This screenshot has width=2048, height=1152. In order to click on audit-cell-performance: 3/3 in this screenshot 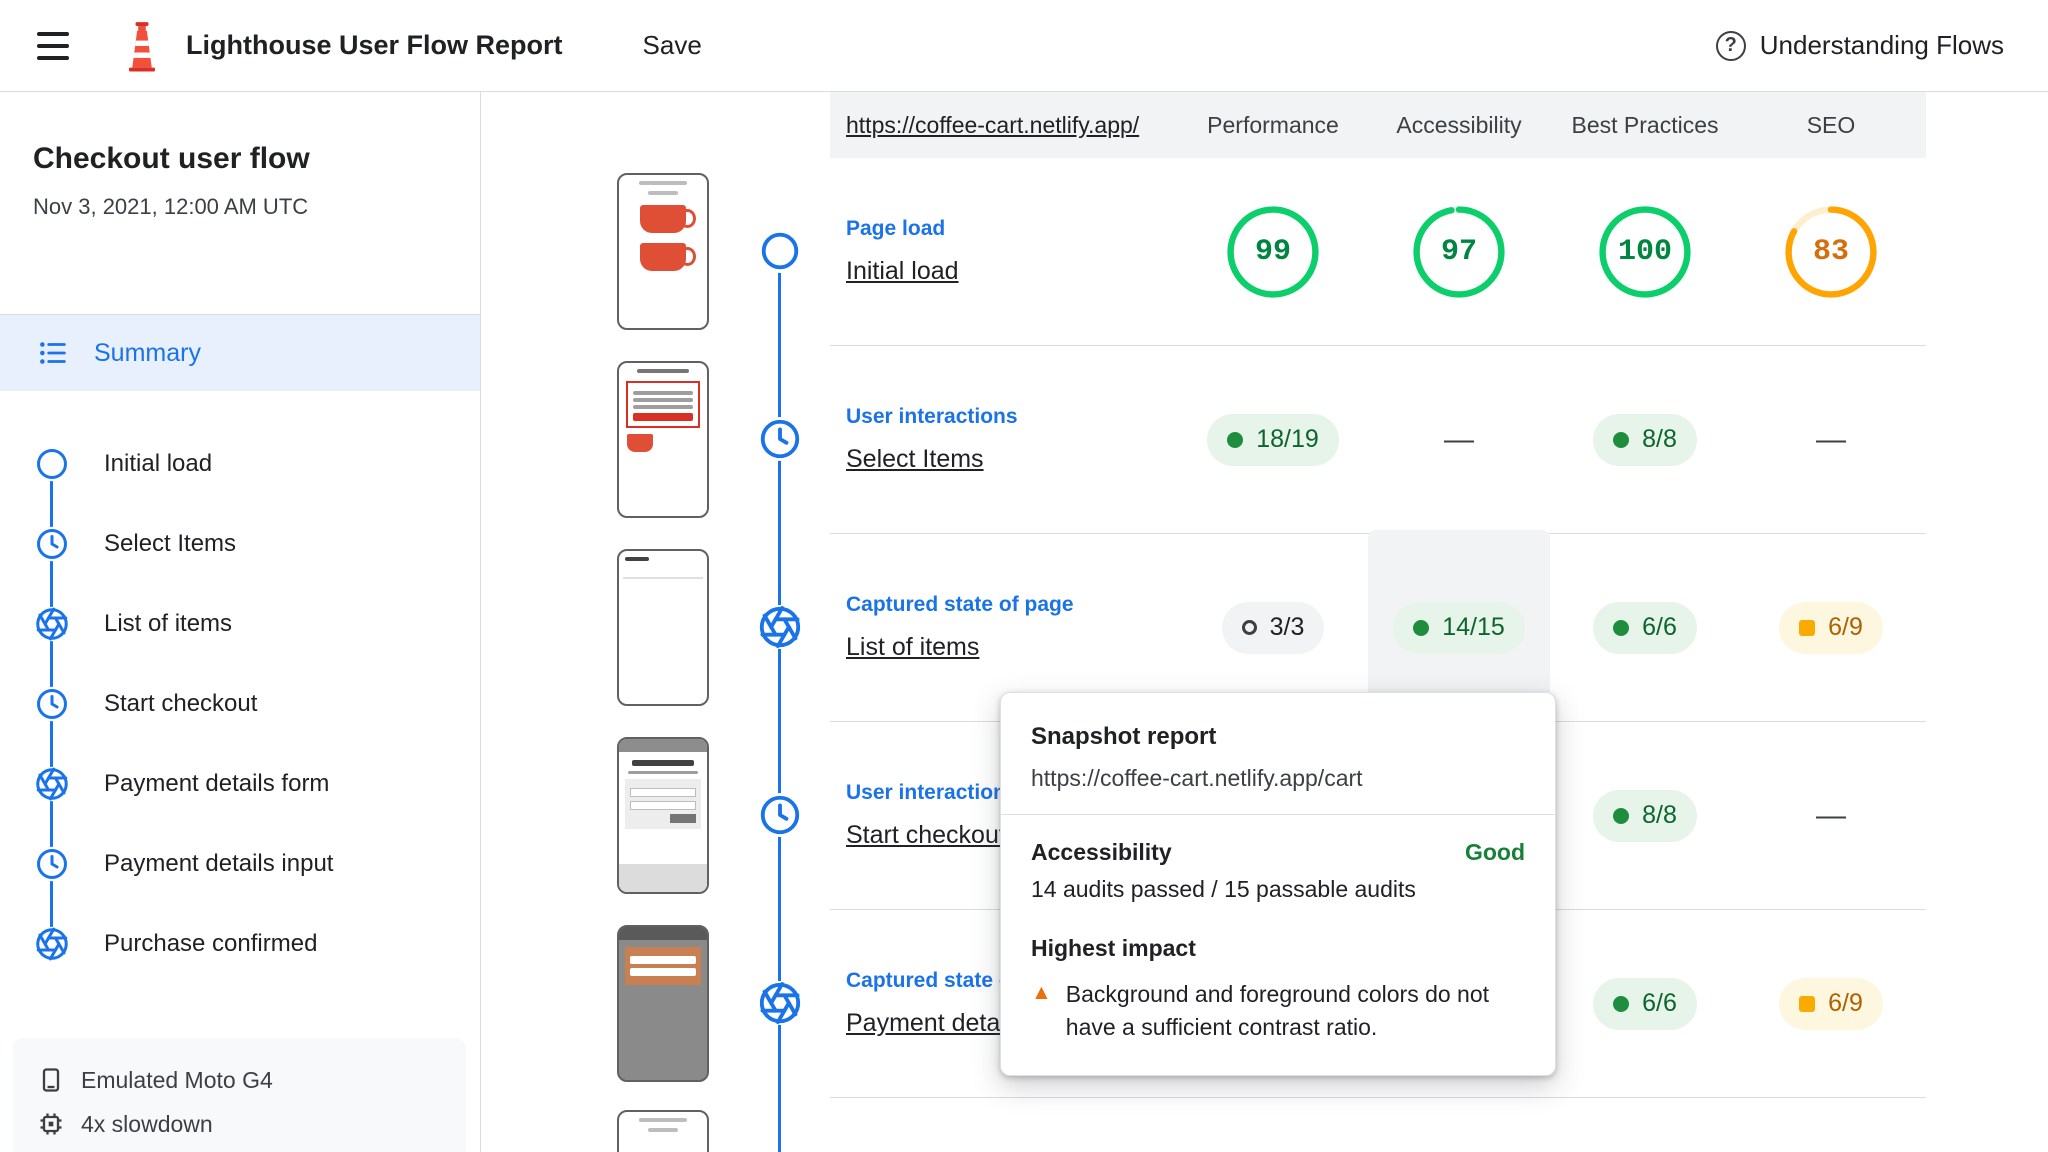, I will do `click(1273, 627)`.